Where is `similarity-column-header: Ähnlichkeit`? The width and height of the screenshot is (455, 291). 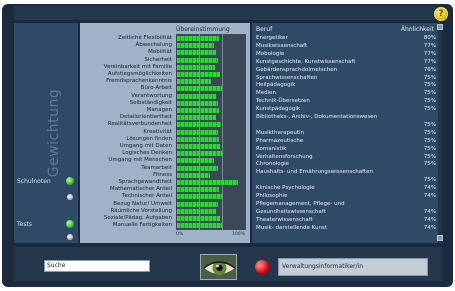
similarity-column-header: Ähnlichkeit is located at coordinates (417, 29).